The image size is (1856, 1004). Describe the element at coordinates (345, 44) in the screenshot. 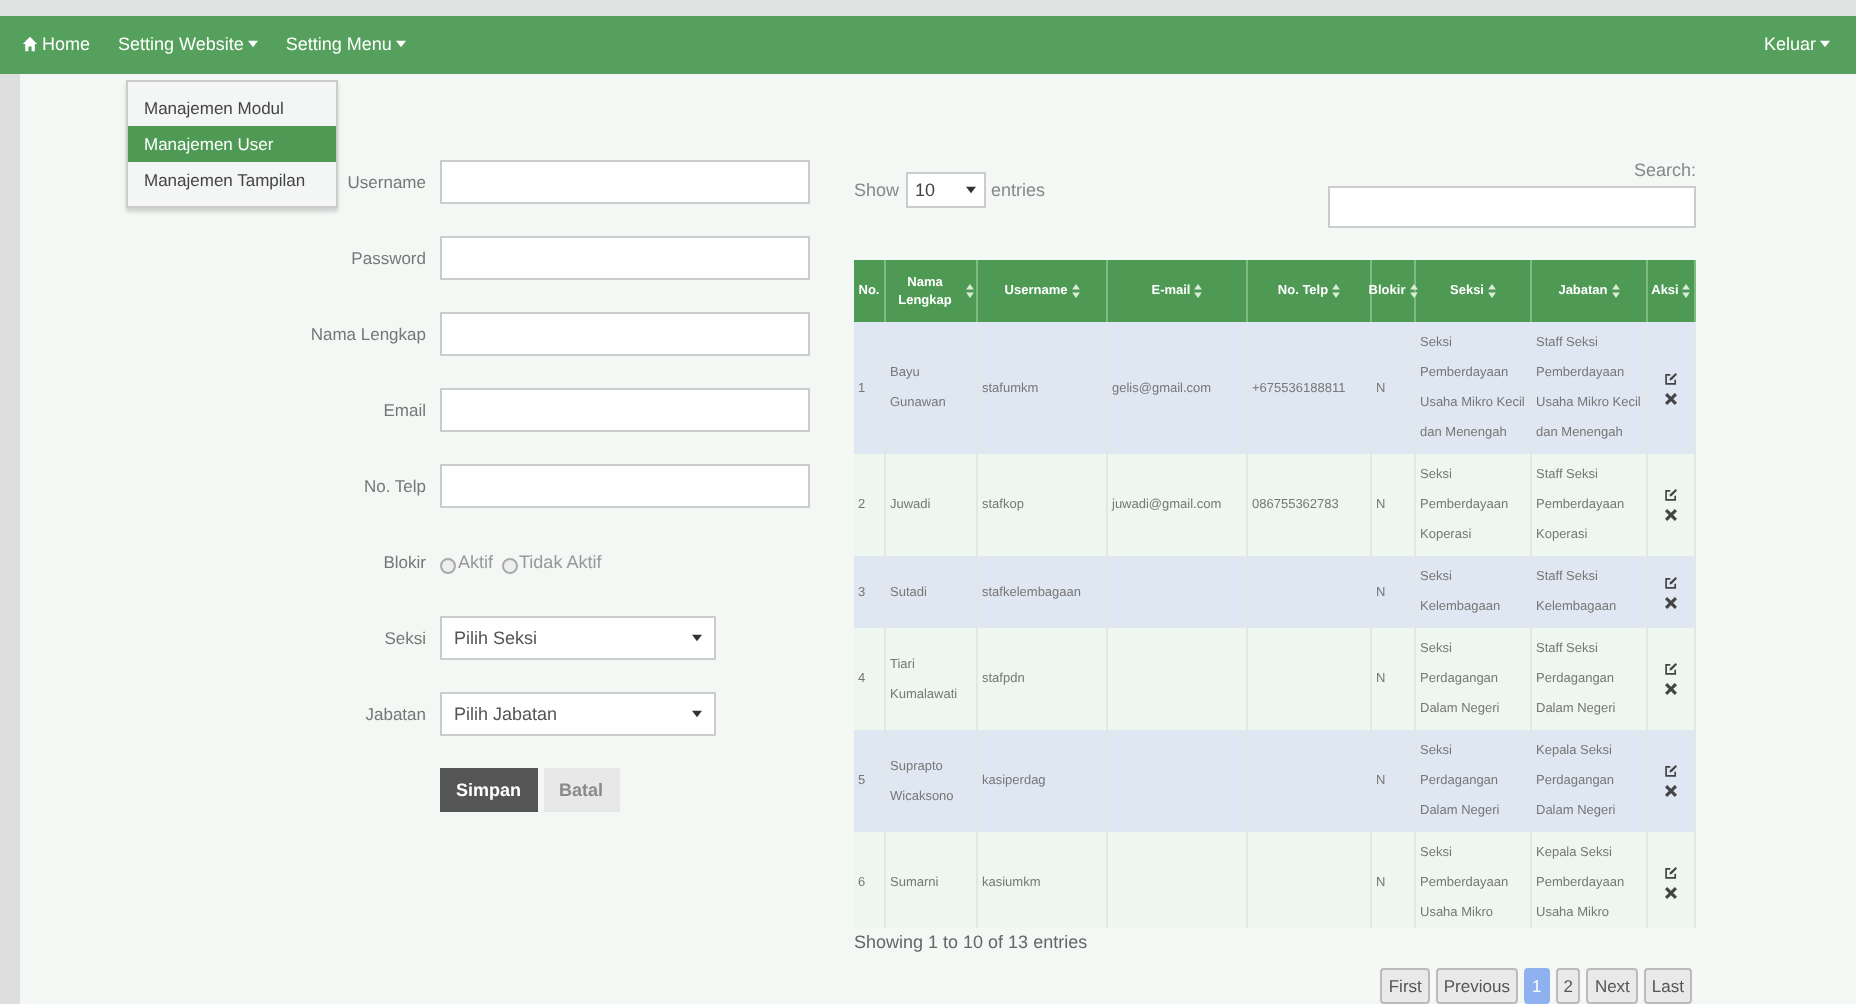

I see `nav-link: Setting Menu` at that location.